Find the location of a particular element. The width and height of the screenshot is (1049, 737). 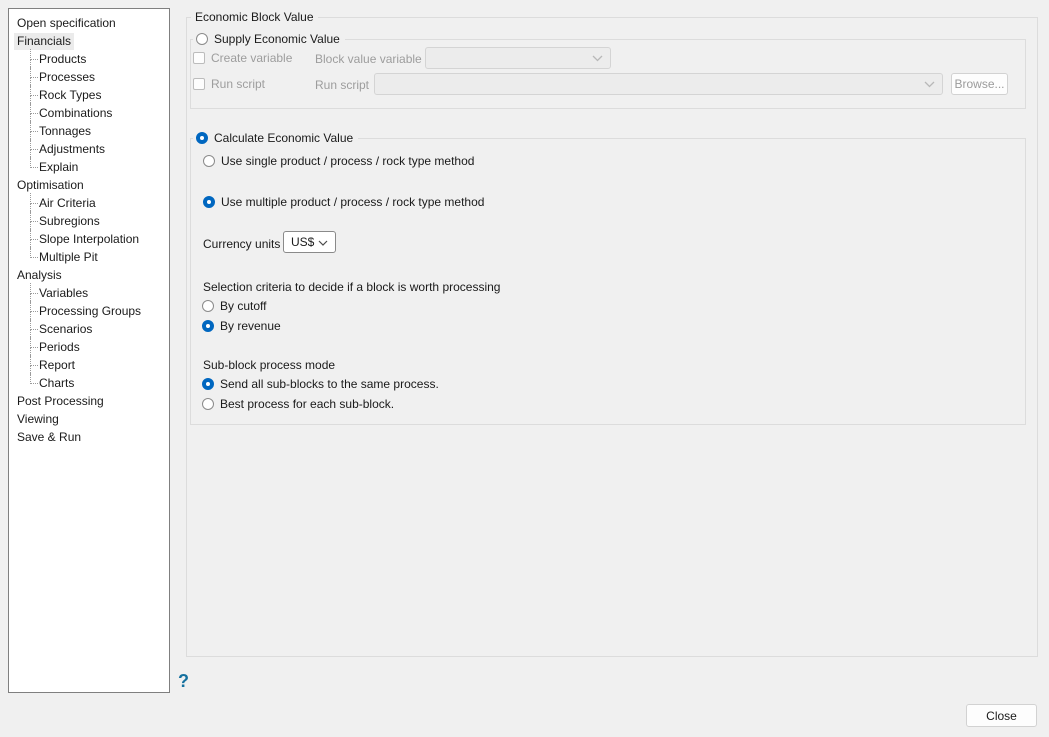

calculate-economic-value-option: Calculate Economic Value is located at coordinates (276, 138).